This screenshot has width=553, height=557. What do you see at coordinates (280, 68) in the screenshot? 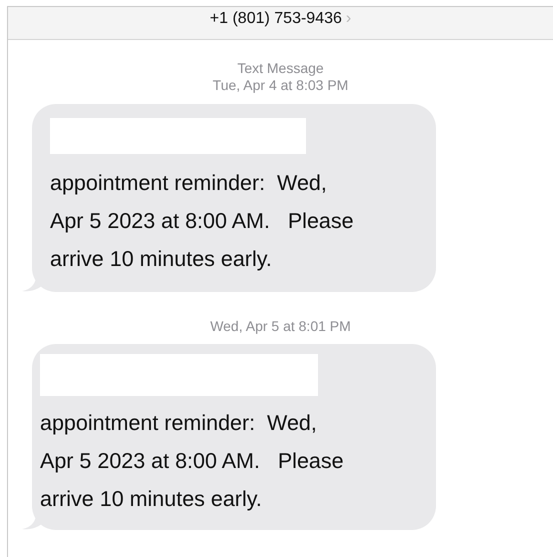
I see `service-label: Text Message` at bounding box center [280, 68].